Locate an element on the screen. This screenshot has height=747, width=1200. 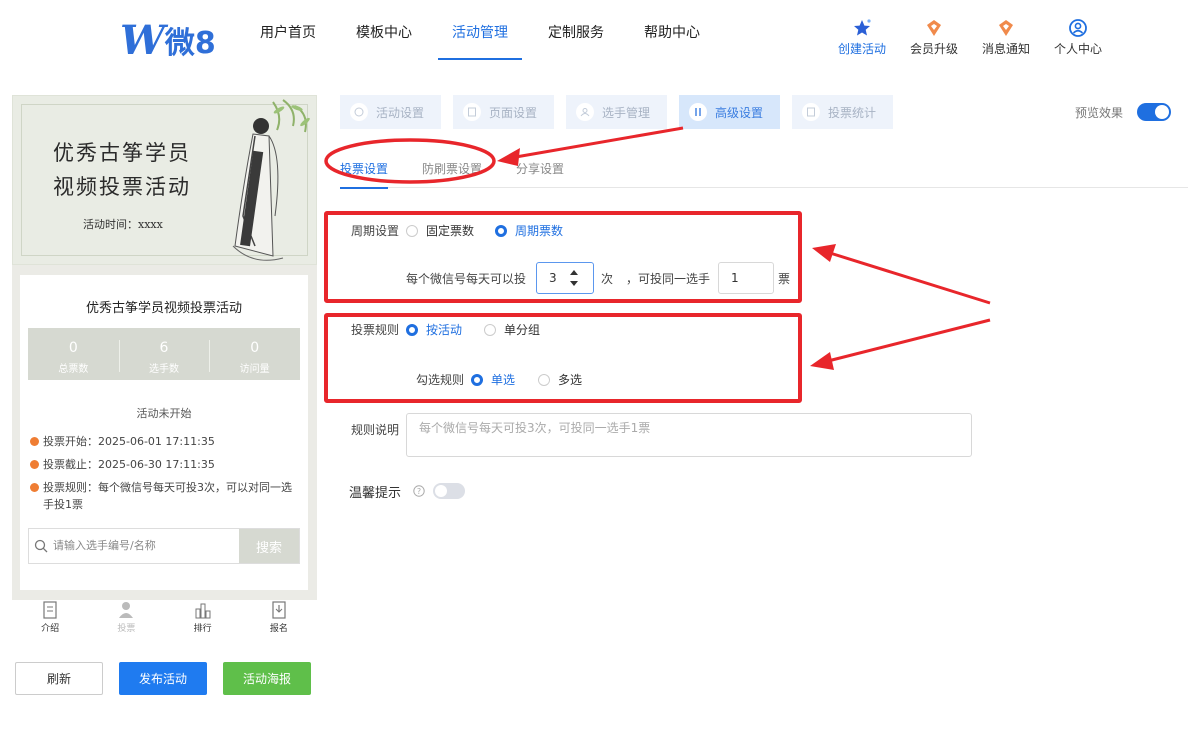
annotation-box-period is located at coordinates (563, 257).